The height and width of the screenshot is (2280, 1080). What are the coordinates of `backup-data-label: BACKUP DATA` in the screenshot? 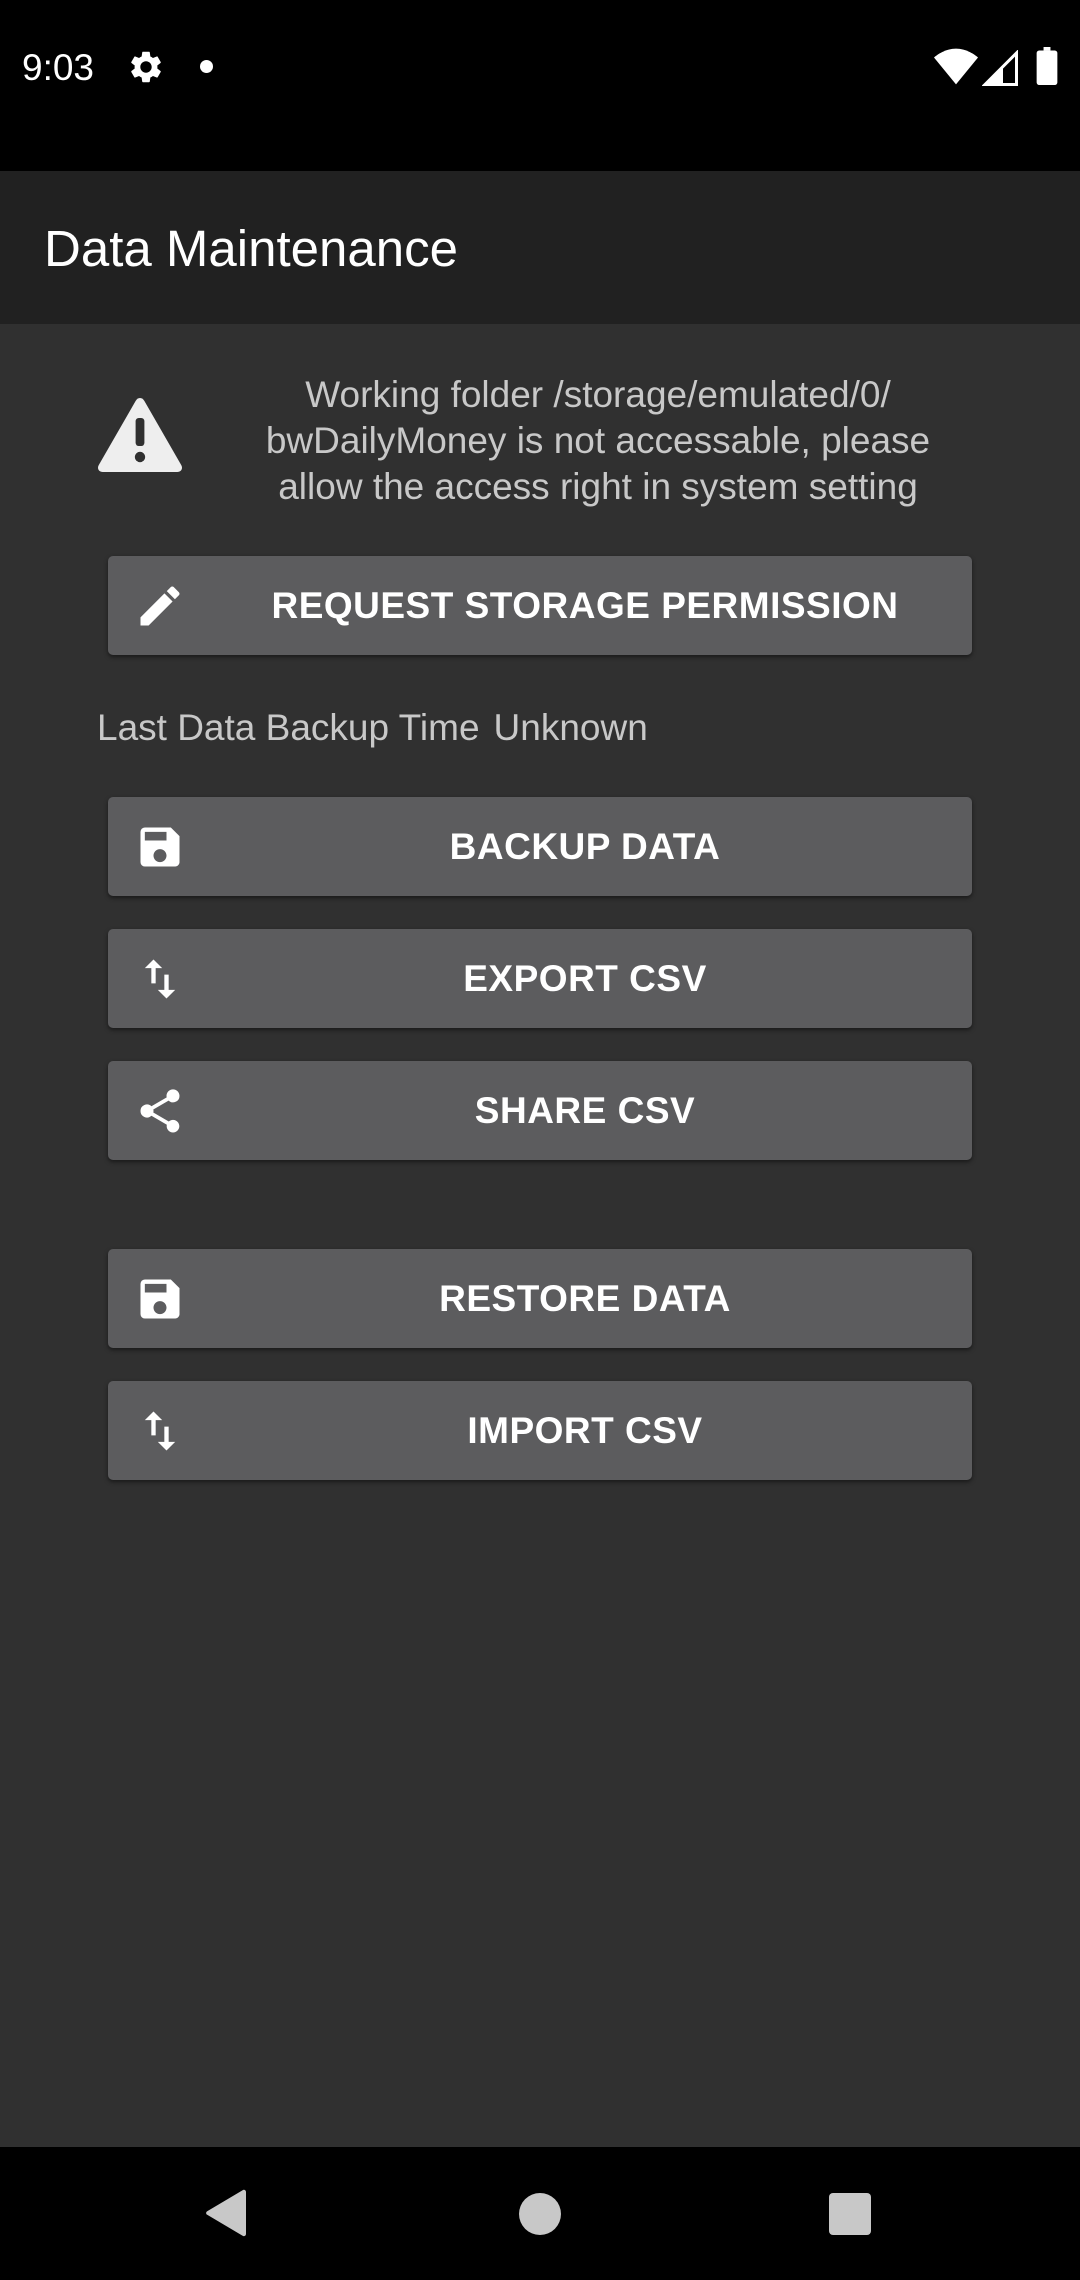 It's located at (585, 846).